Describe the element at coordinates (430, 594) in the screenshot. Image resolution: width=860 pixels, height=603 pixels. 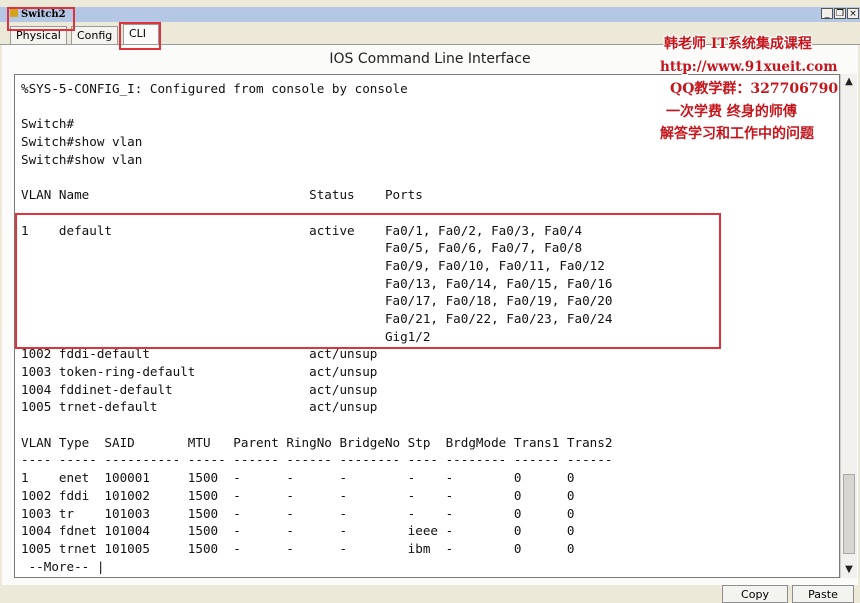
I see `footer-bar: Copy Paste` at that location.